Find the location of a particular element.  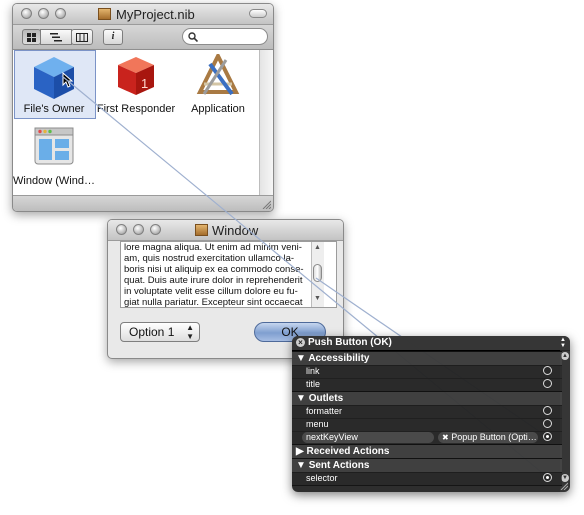

scroll-down-arrow-icon: ▼ is located at coordinates (317, 298).